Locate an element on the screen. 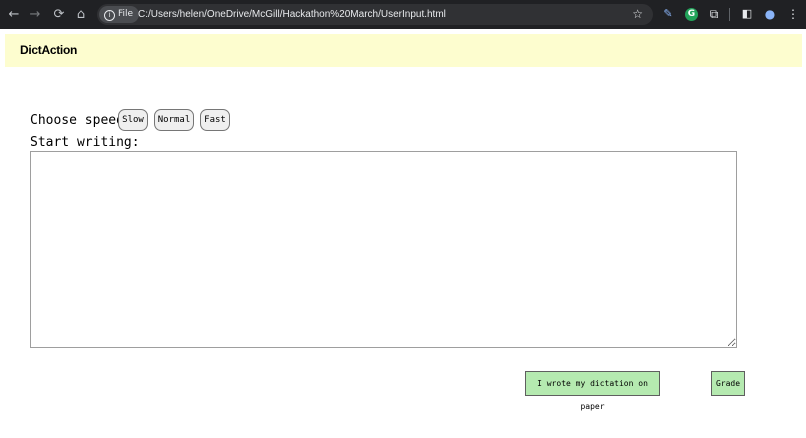 Image resolution: width=806 pixels, height=438 pixels. grammarly-icon: G is located at coordinates (691, 14).